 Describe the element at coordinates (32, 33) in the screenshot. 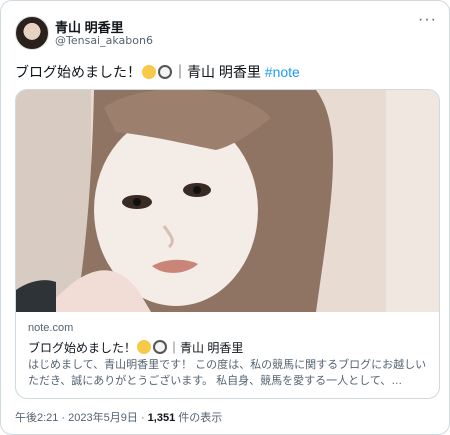

I see `author-avatar` at that location.